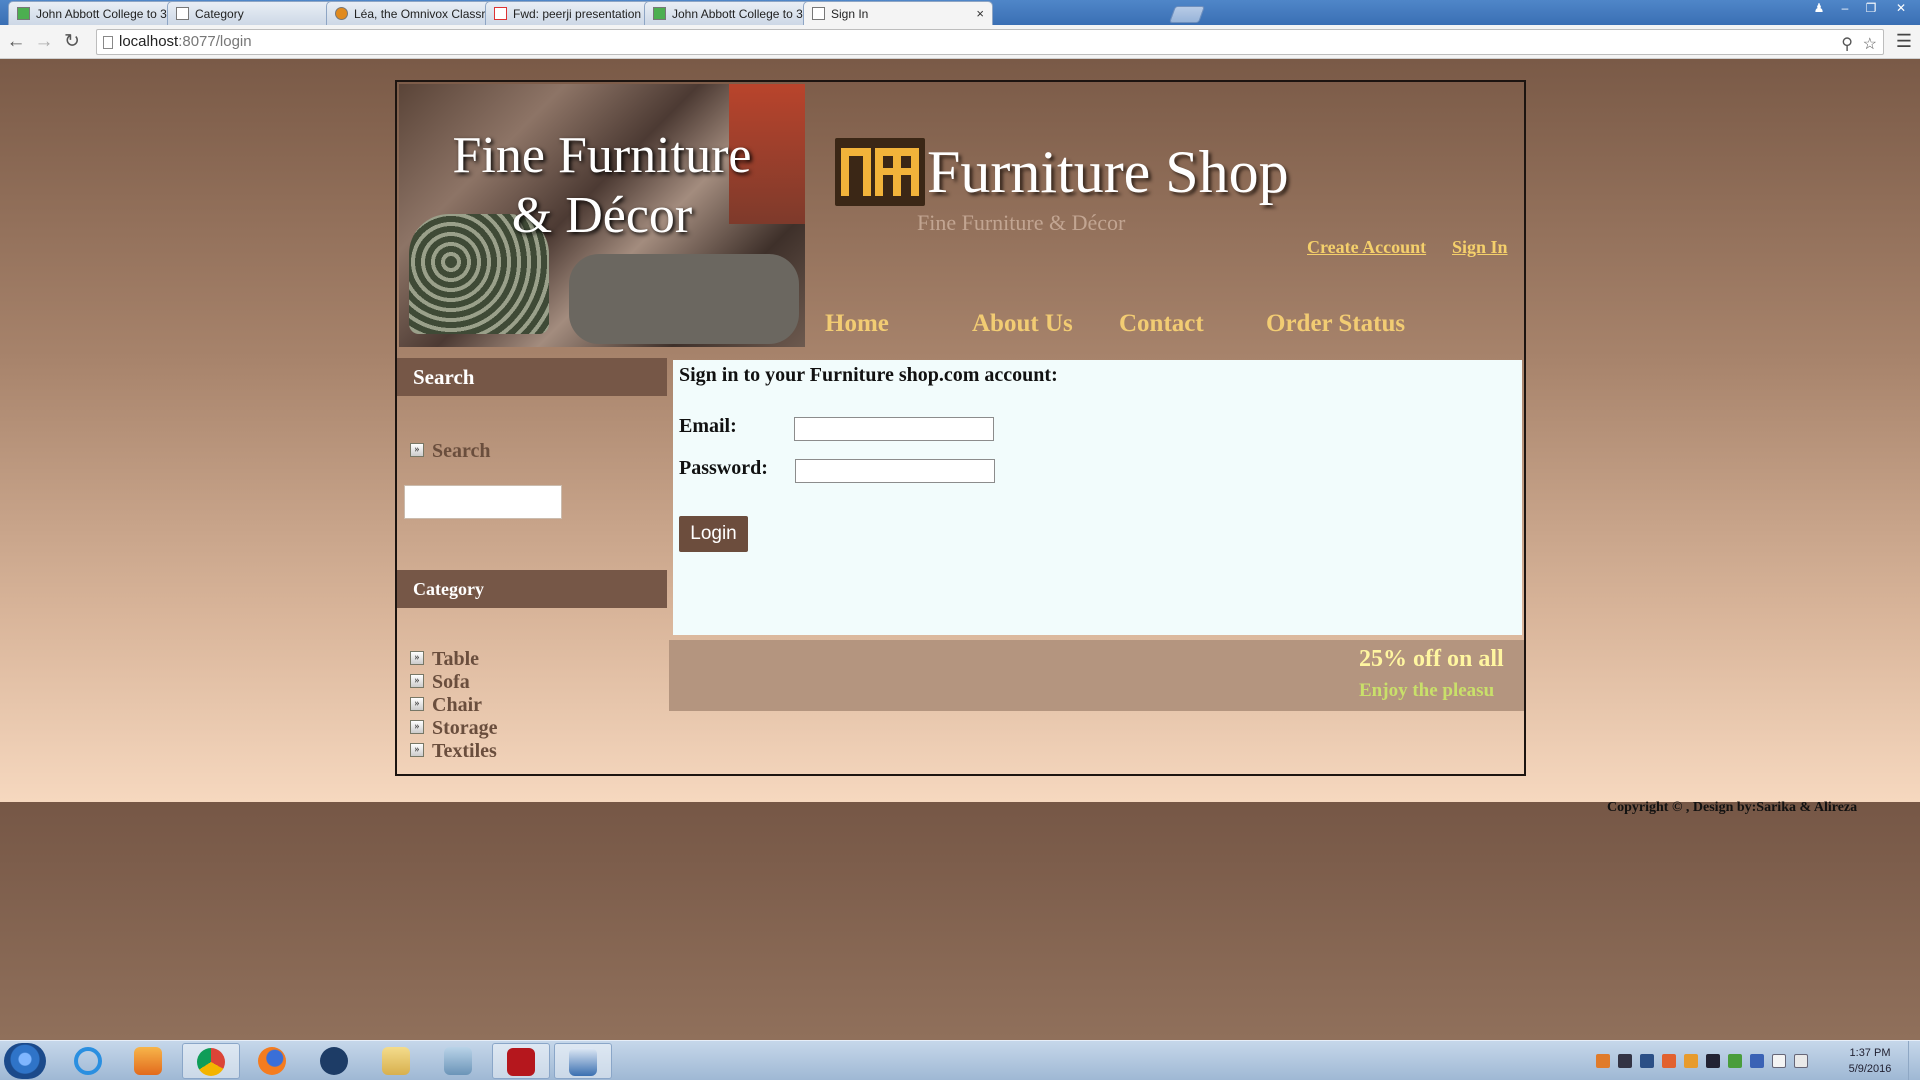 This screenshot has height=1080, width=1920. Describe the element at coordinates (532, 377) in the screenshot. I see `search-heading: Search` at that location.